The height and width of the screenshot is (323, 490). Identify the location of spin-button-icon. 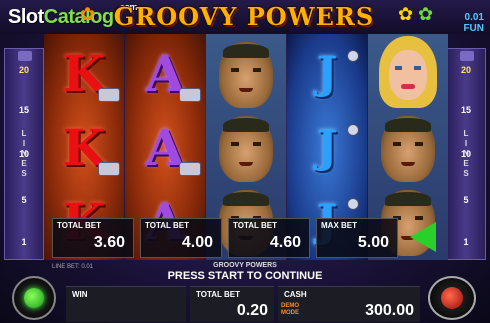
(34, 298).